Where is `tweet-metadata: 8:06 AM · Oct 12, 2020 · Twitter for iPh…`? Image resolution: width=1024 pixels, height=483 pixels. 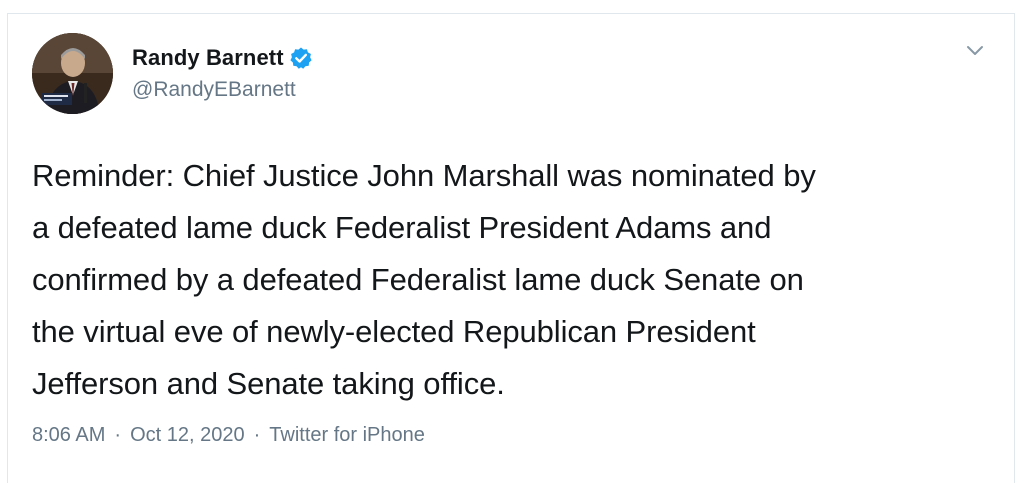 tweet-metadata: 8:06 AM · Oct 12, 2020 · Twitter for iPh… is located at coordinates (228, 435).